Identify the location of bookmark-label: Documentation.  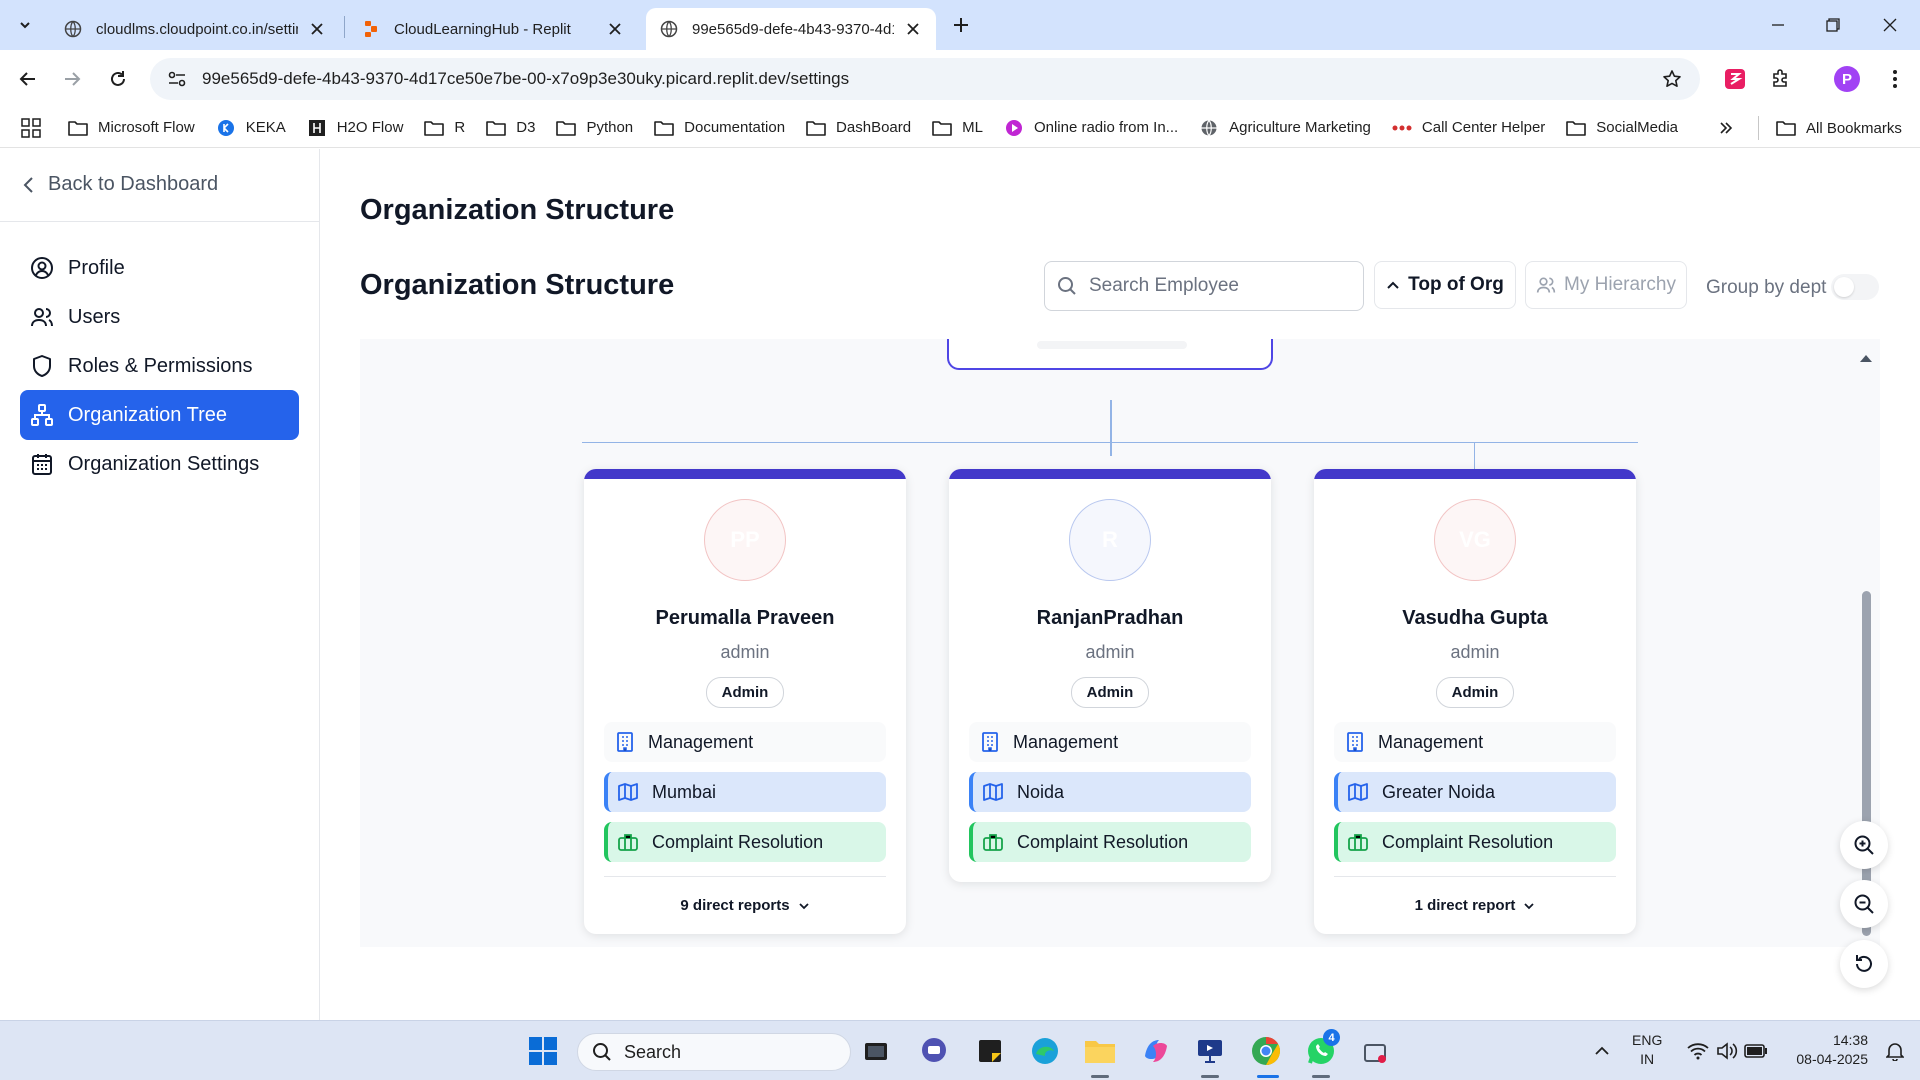
(735, 127).